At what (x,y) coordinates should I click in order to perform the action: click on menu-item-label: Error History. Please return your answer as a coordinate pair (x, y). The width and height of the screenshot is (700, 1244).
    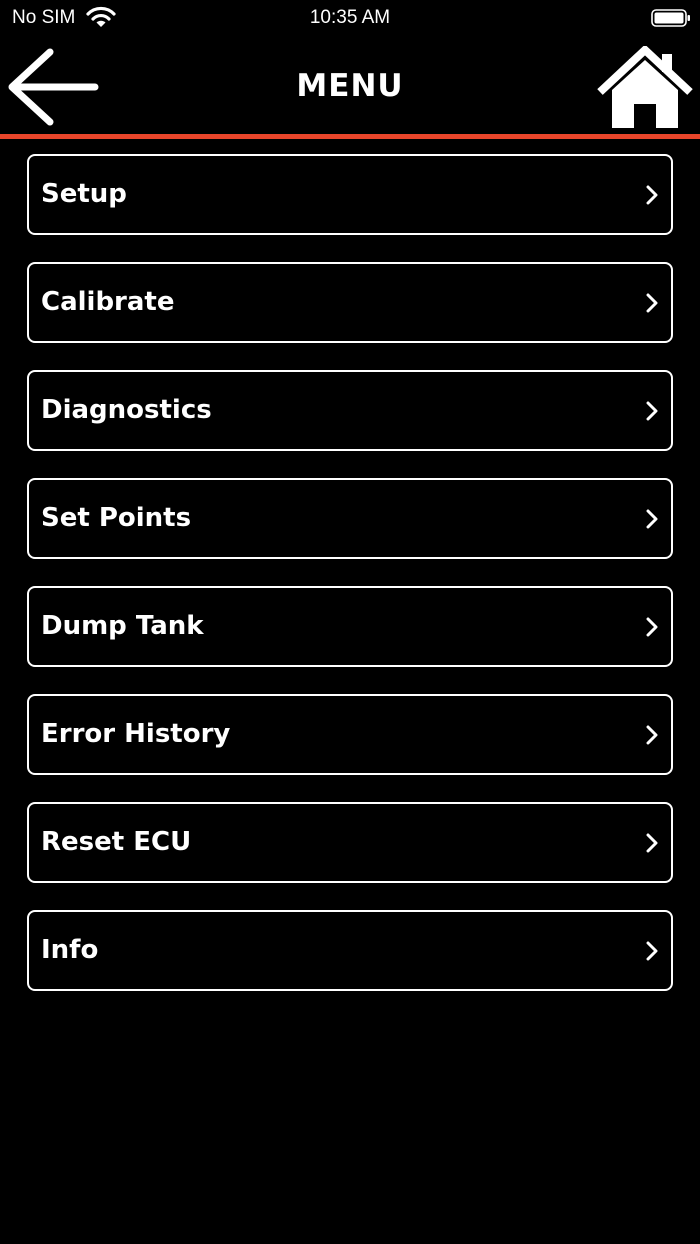
    Looking at the image, I should click on (136, 734).